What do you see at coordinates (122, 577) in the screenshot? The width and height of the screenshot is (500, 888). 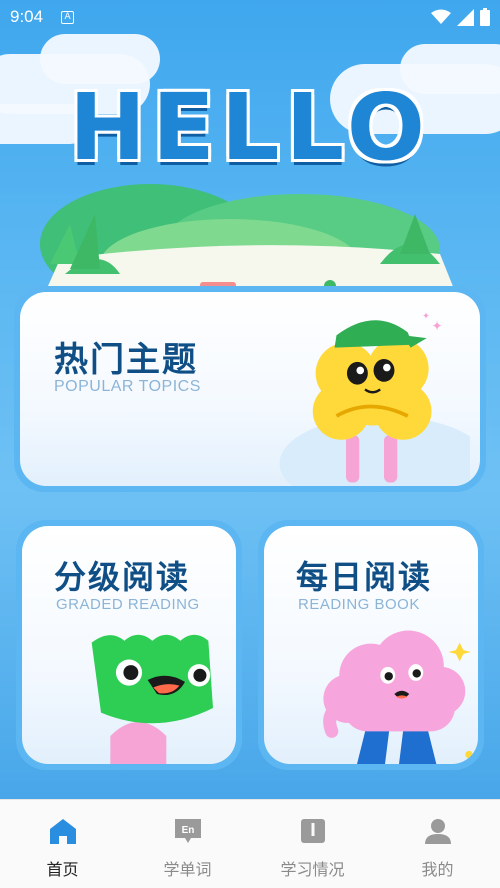 I see `graded-reading-title: 分级阅读` at bounding box center [122, 577].